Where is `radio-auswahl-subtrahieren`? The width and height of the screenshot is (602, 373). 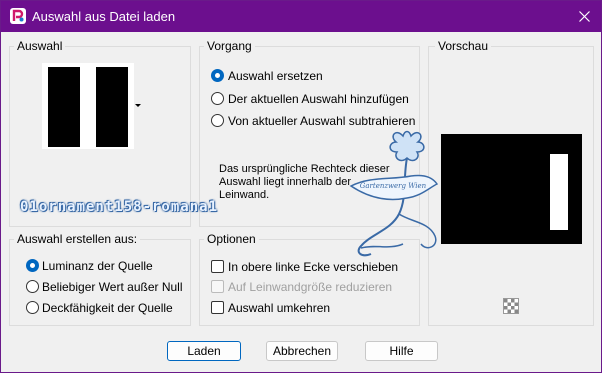
radio-auswahl-subtrahieren is located at coordinates (217, 120).